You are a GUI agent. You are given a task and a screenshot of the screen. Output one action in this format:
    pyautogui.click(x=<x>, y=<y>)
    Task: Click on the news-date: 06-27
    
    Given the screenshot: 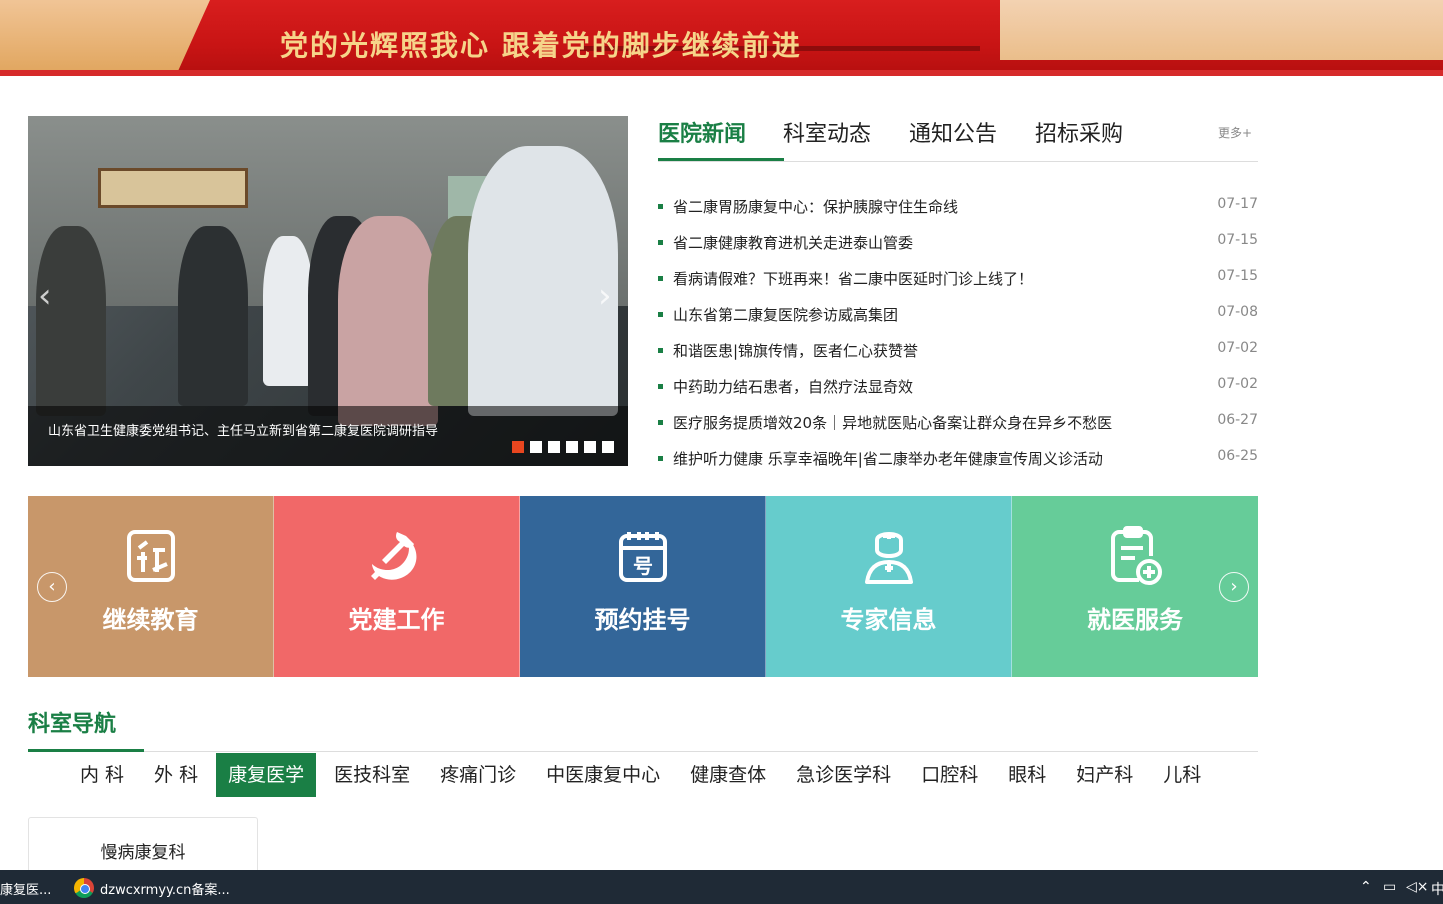 What is the action you would take?
    pyautogui.click(x=1237, y=420)
    